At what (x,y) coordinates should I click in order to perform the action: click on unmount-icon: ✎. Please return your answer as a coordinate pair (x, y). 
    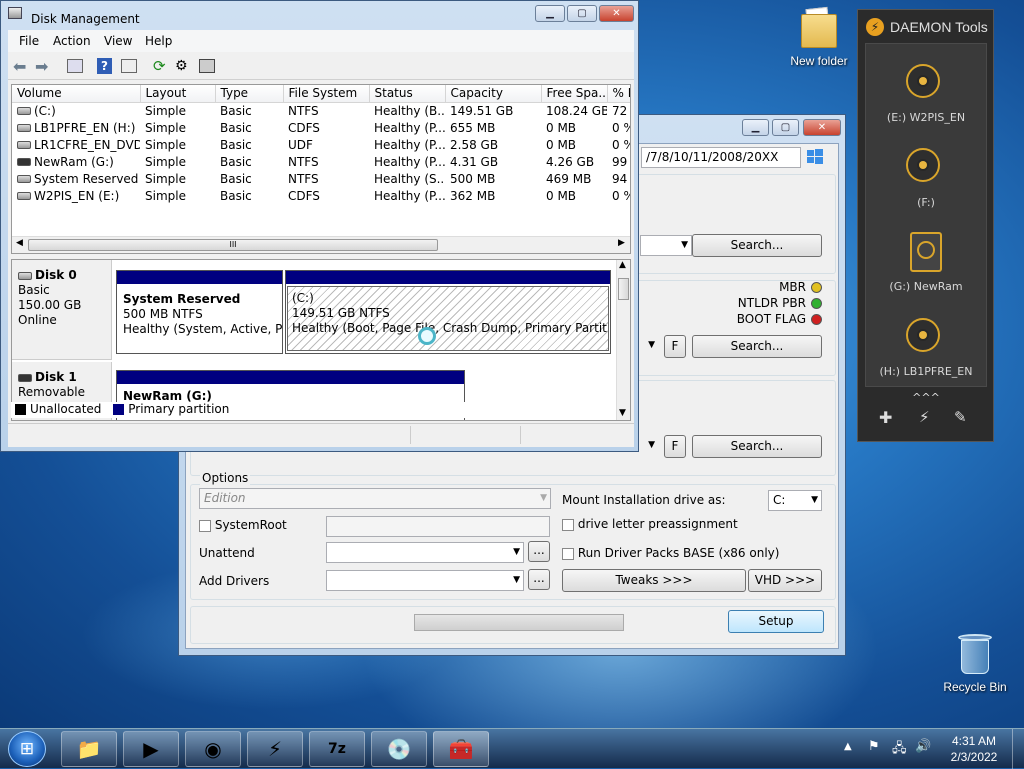
    Looking at the image, I should click on (960, 417).